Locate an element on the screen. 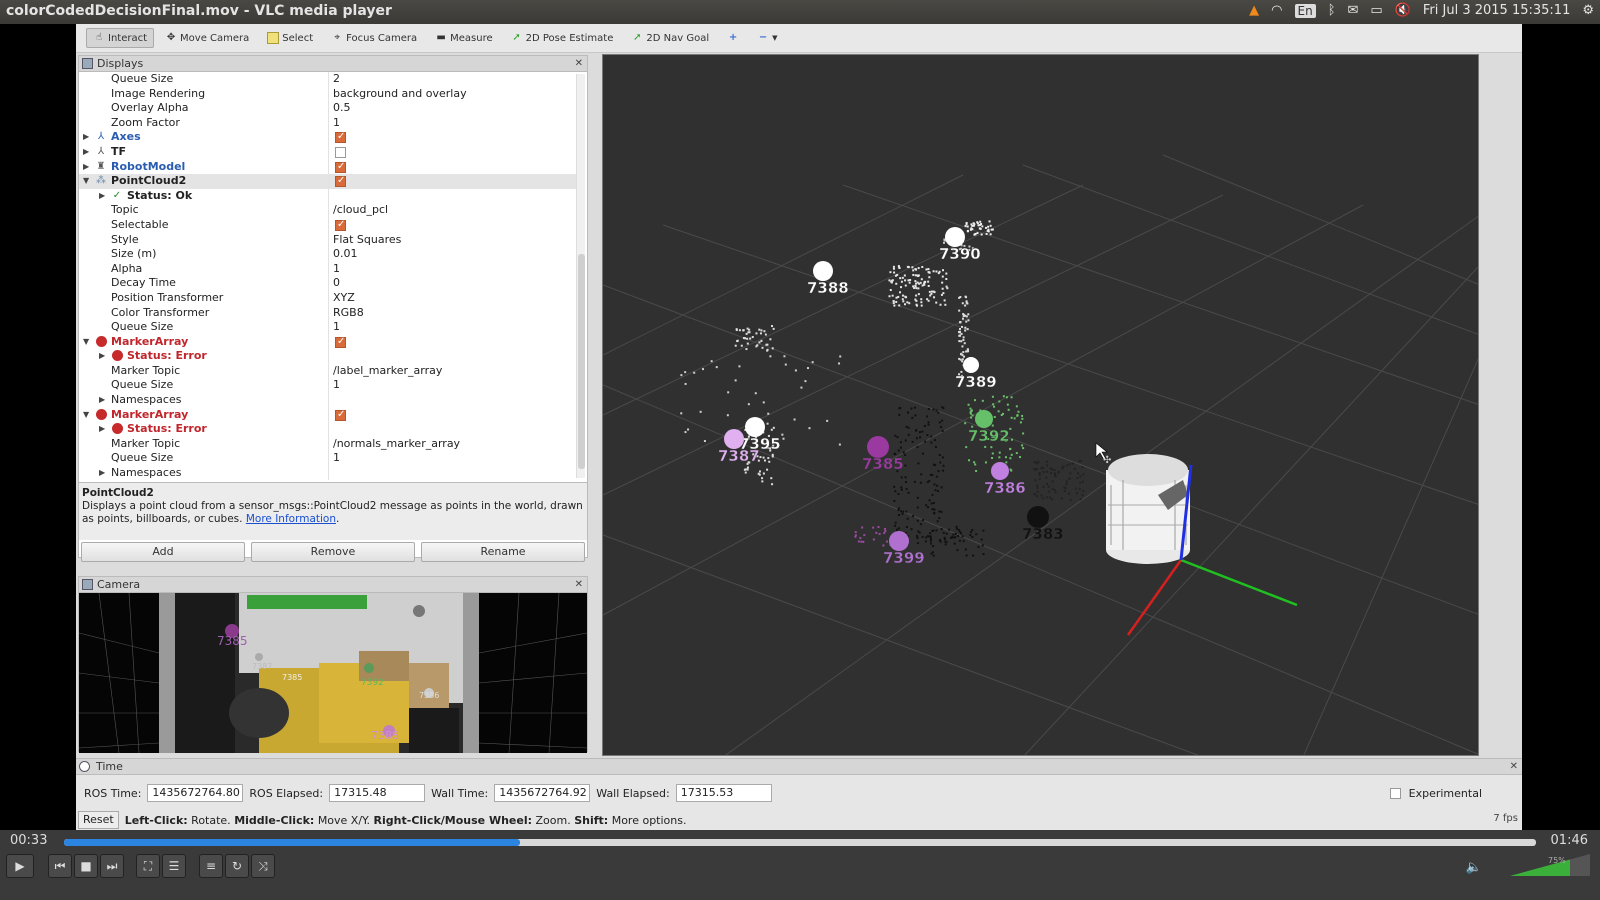 This screenshot has height=900, width=1600. experimental-checkbox: Experimental is located at coordinates (1435, 793).